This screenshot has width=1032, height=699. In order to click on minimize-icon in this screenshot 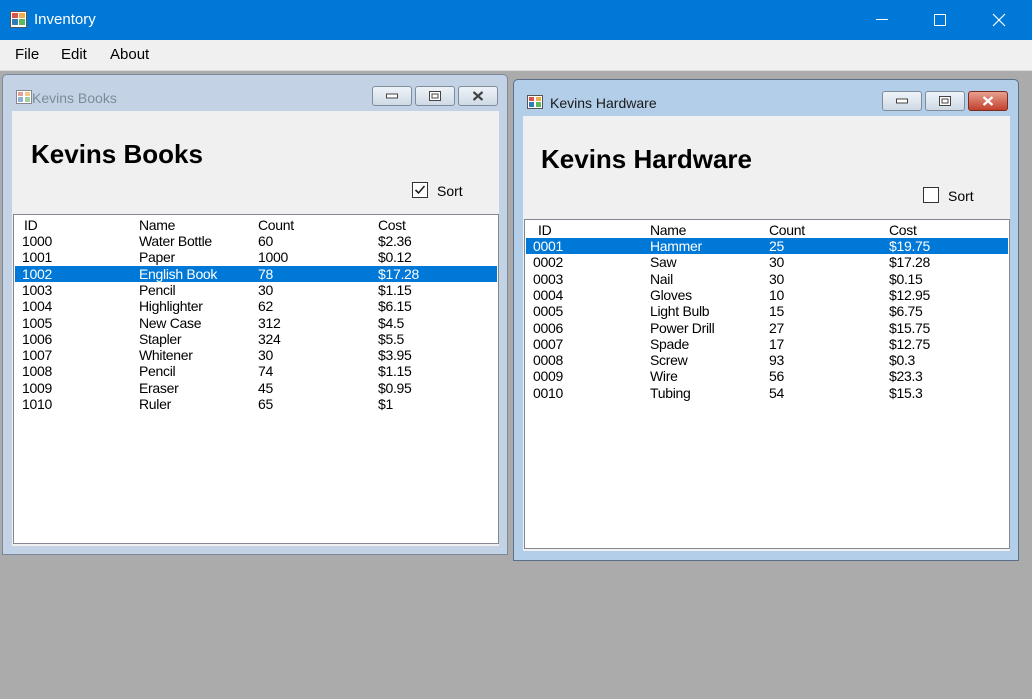, I will do `click(392, 96)`.